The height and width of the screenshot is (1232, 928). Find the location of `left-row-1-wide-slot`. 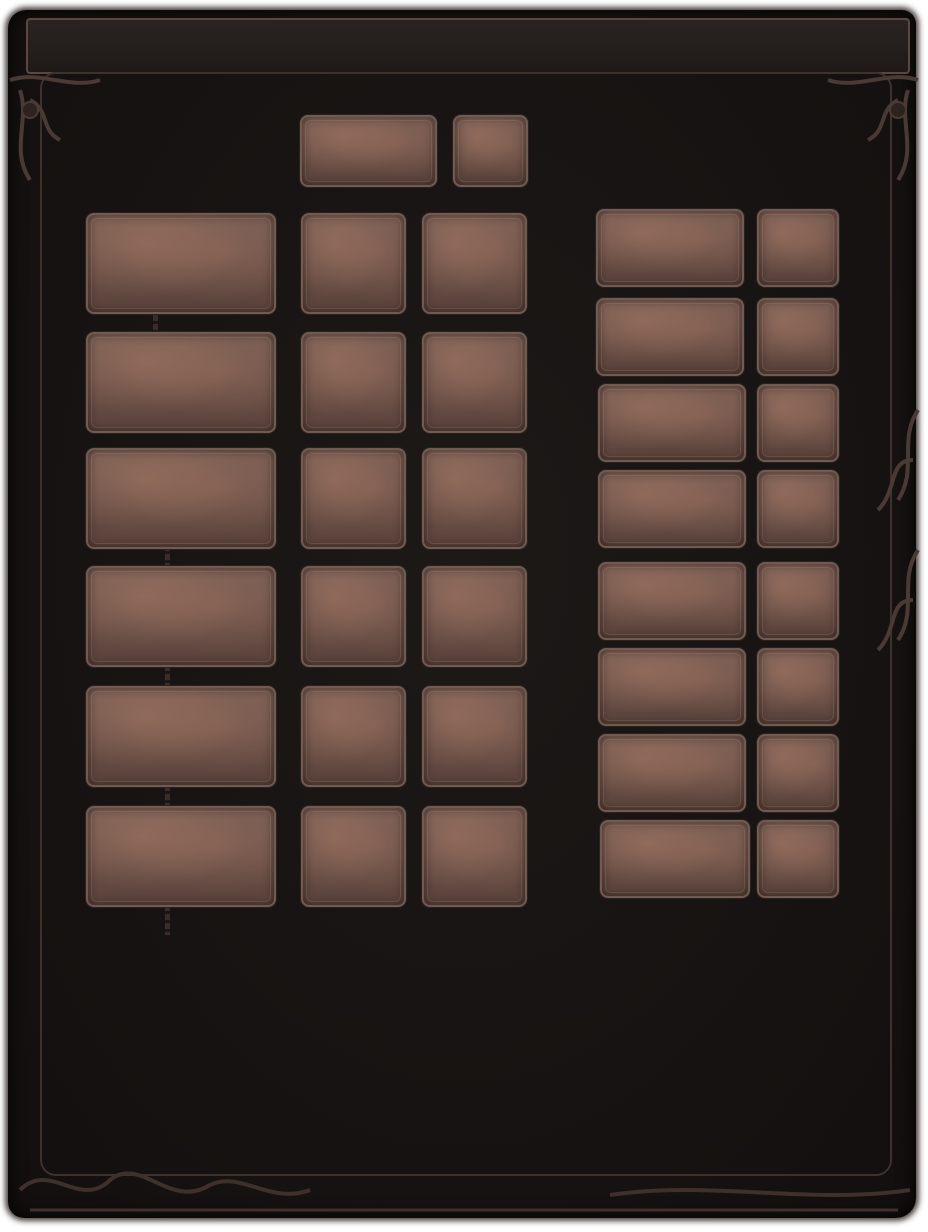

left-row-1-wide-slot is located at coordinates (181, 263).